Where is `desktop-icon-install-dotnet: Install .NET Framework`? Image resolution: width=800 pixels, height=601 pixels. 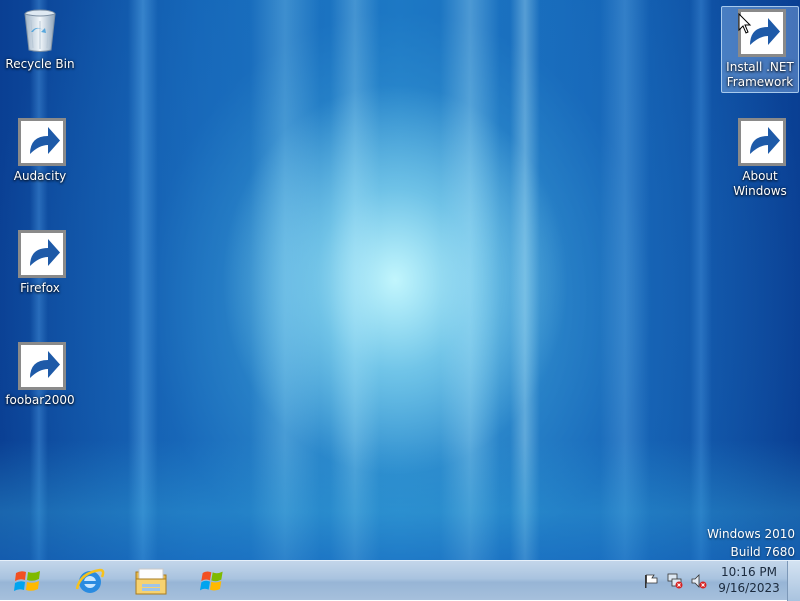
desktop-icon-install-dotnet: Install .NET Framework is located at coordinates (760, 49).